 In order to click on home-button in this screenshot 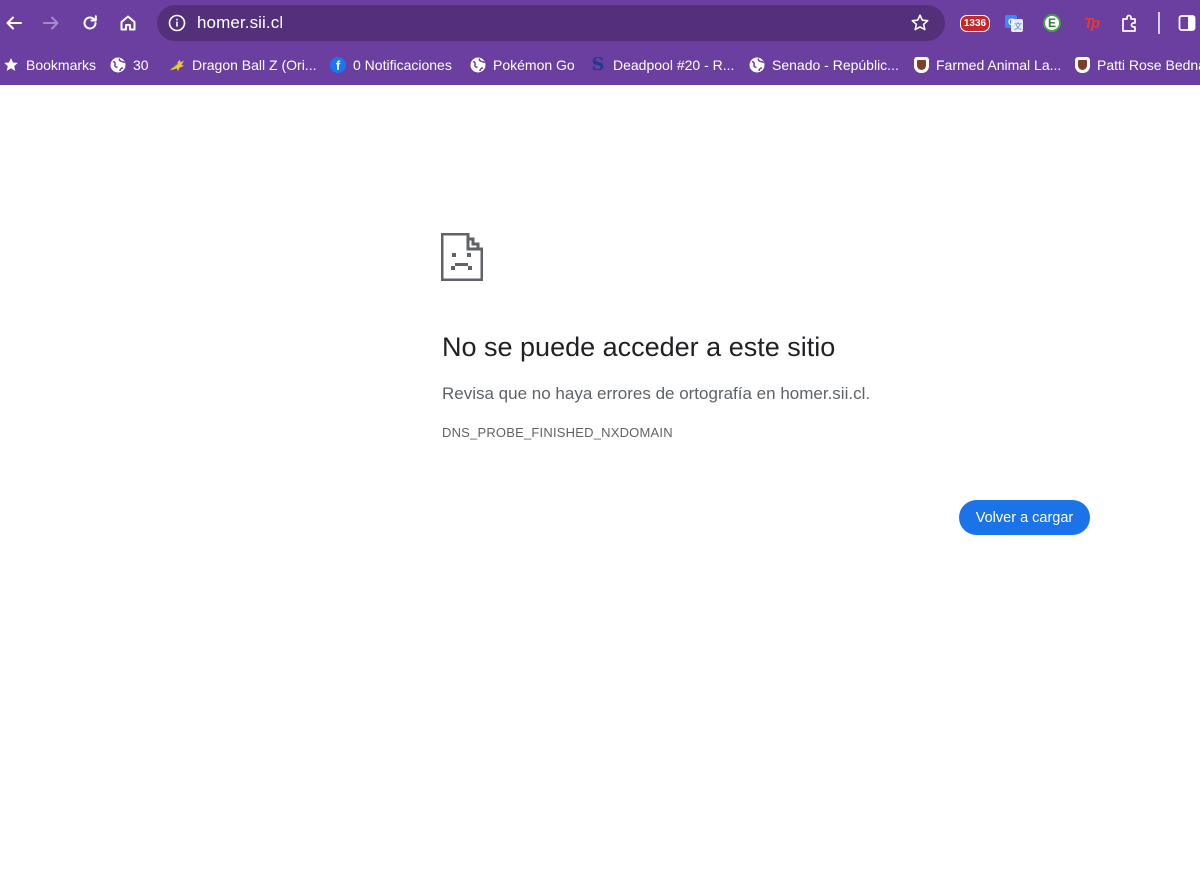, I will do `click(128, 23)`.